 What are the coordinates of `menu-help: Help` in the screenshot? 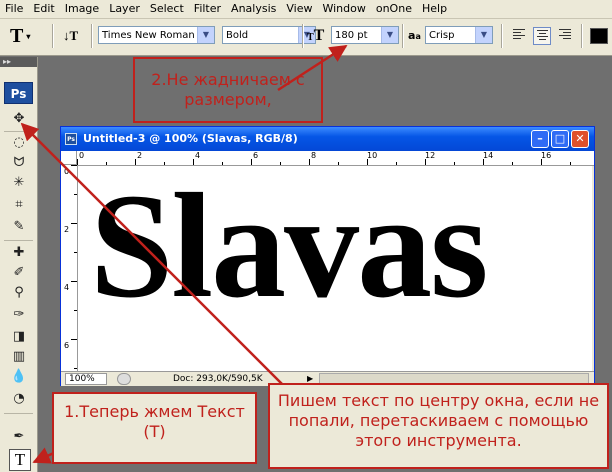 It's located at (434, 9).